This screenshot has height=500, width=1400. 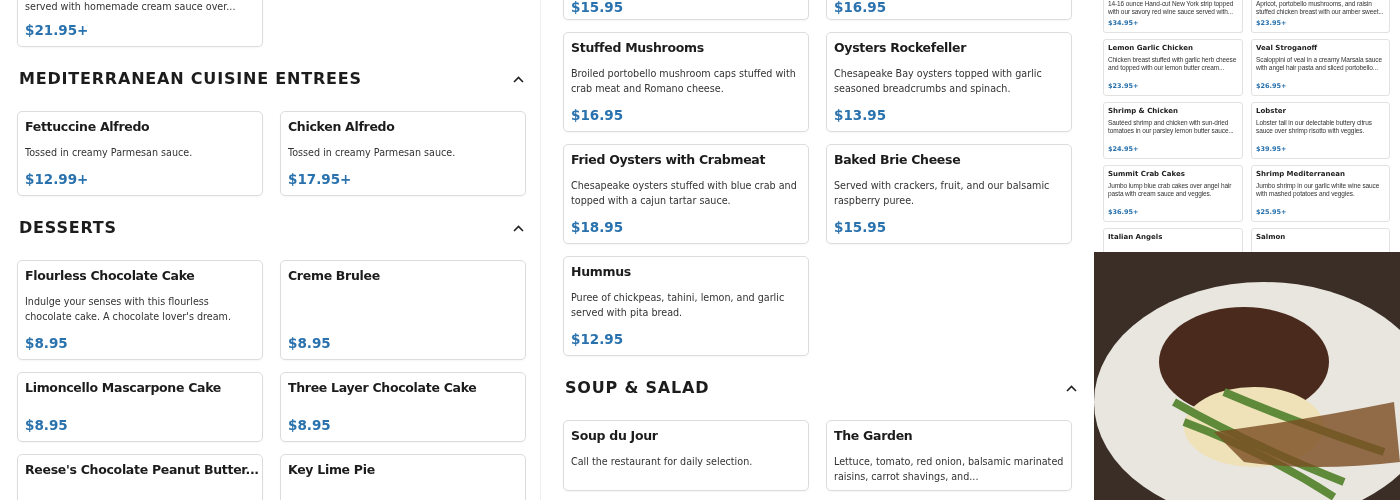 I want to click on item-price: $17.95+, so click(x=320, y=179).